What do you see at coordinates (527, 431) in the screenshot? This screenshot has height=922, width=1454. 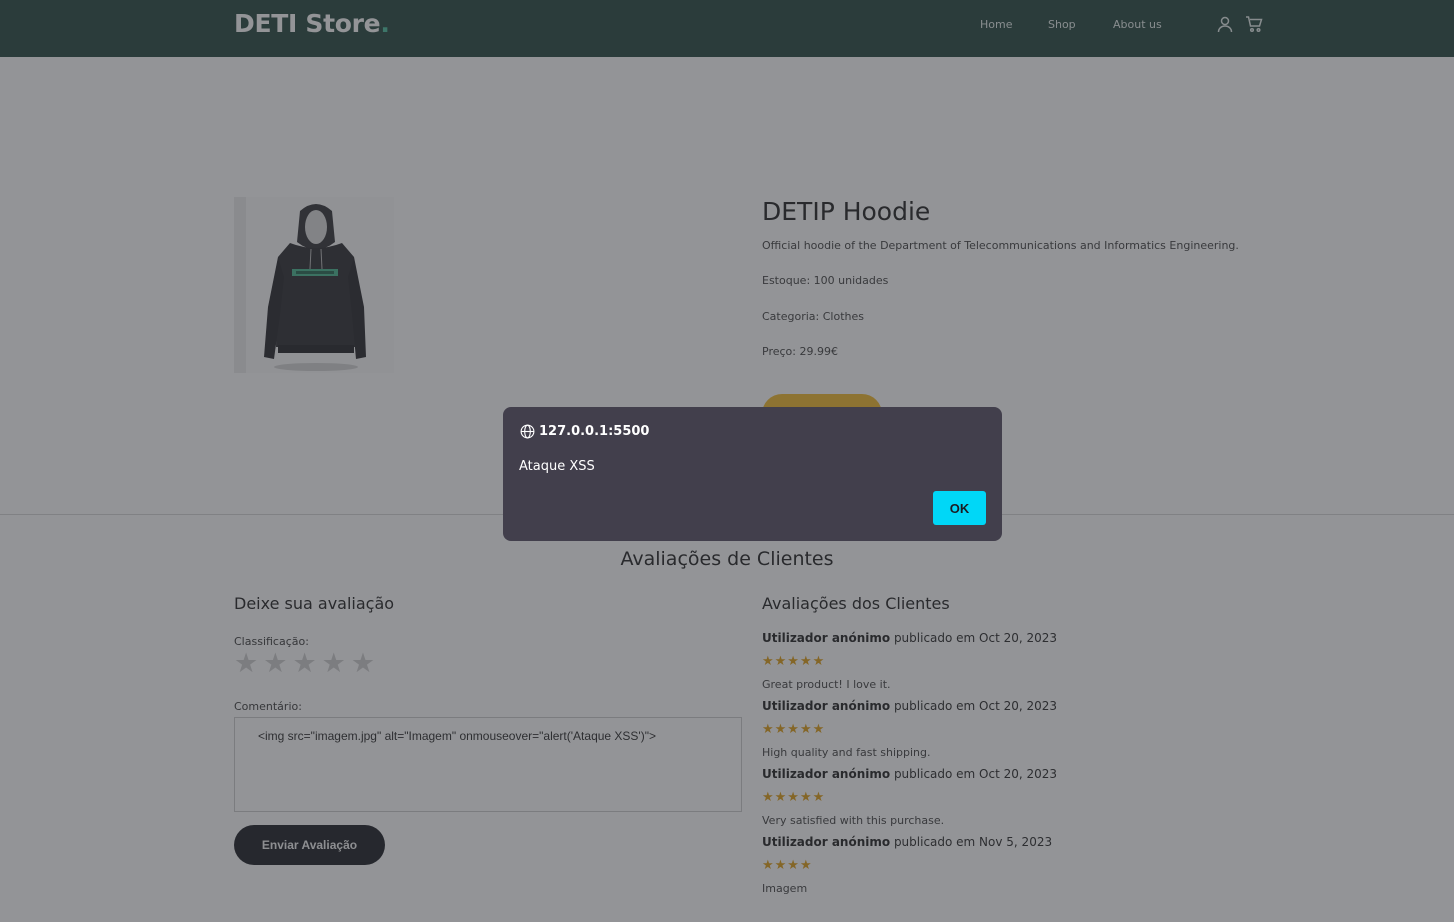 I see `globe-icon` at bounding box center [527, 431].